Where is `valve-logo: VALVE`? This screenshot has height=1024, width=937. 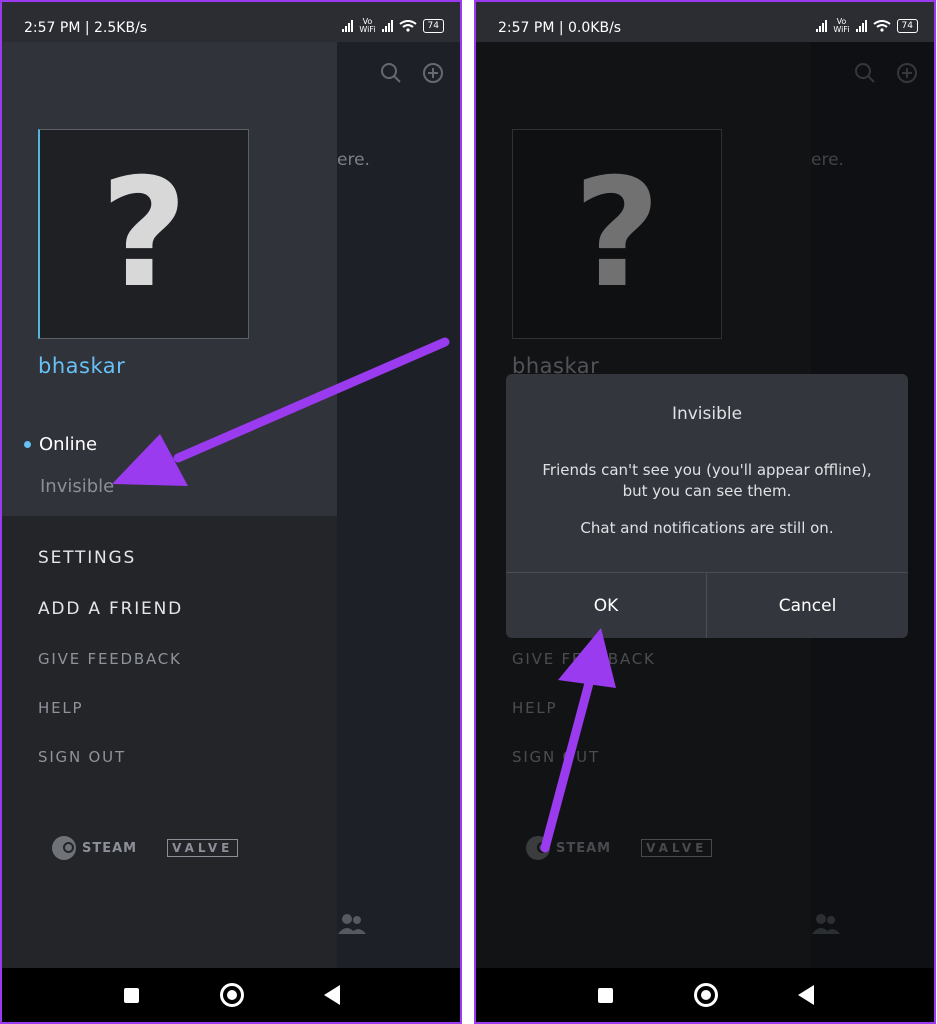
valve-logo: VALVE is located at coordinates (203, 848).